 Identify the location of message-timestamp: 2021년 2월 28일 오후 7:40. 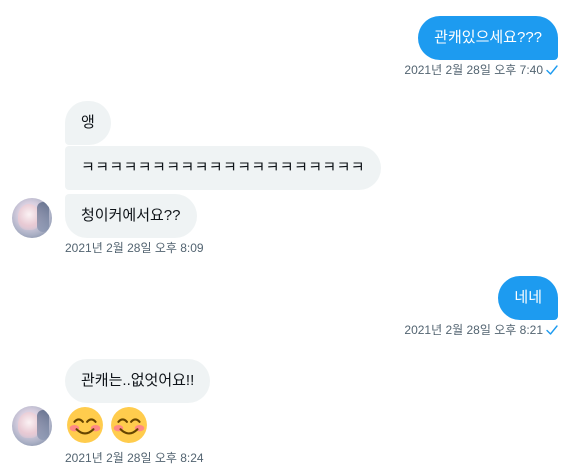
(481, 70).